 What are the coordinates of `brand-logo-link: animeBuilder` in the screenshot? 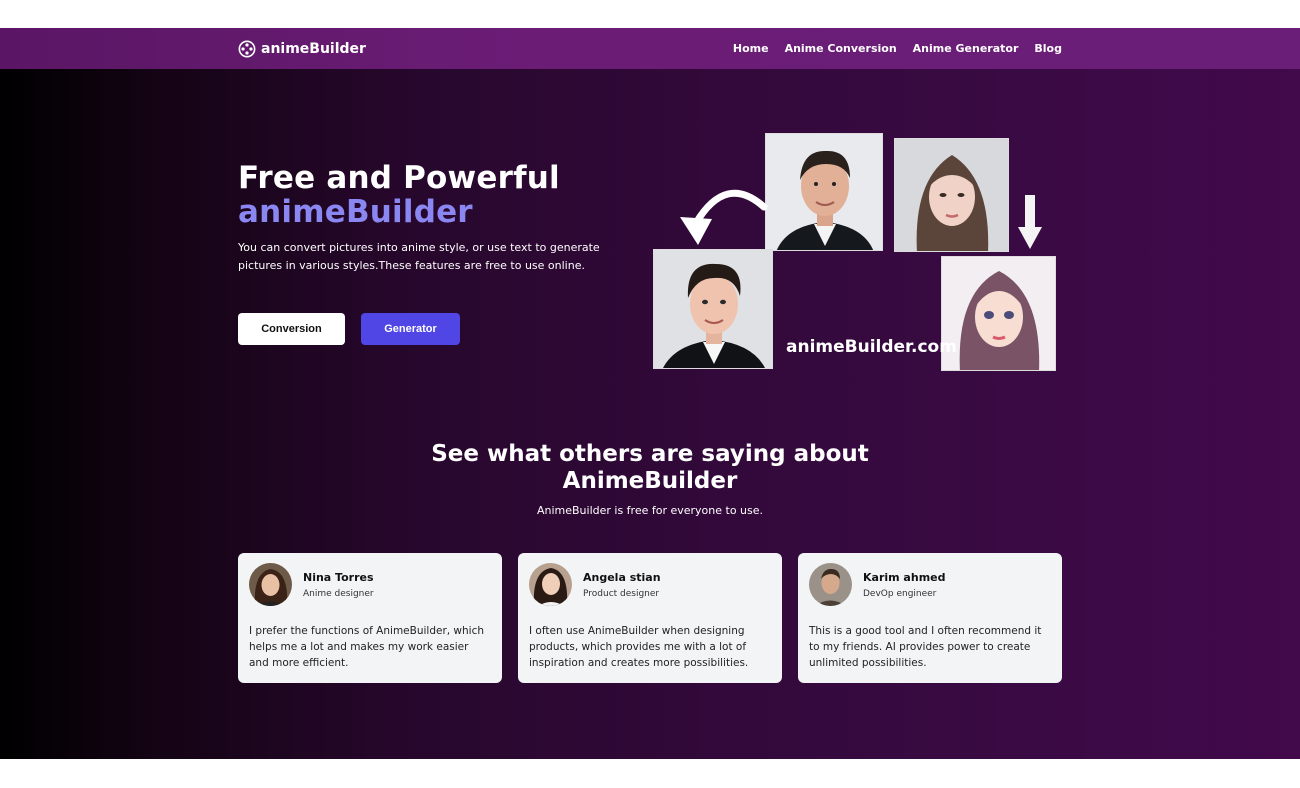 It's located at (302, 49).